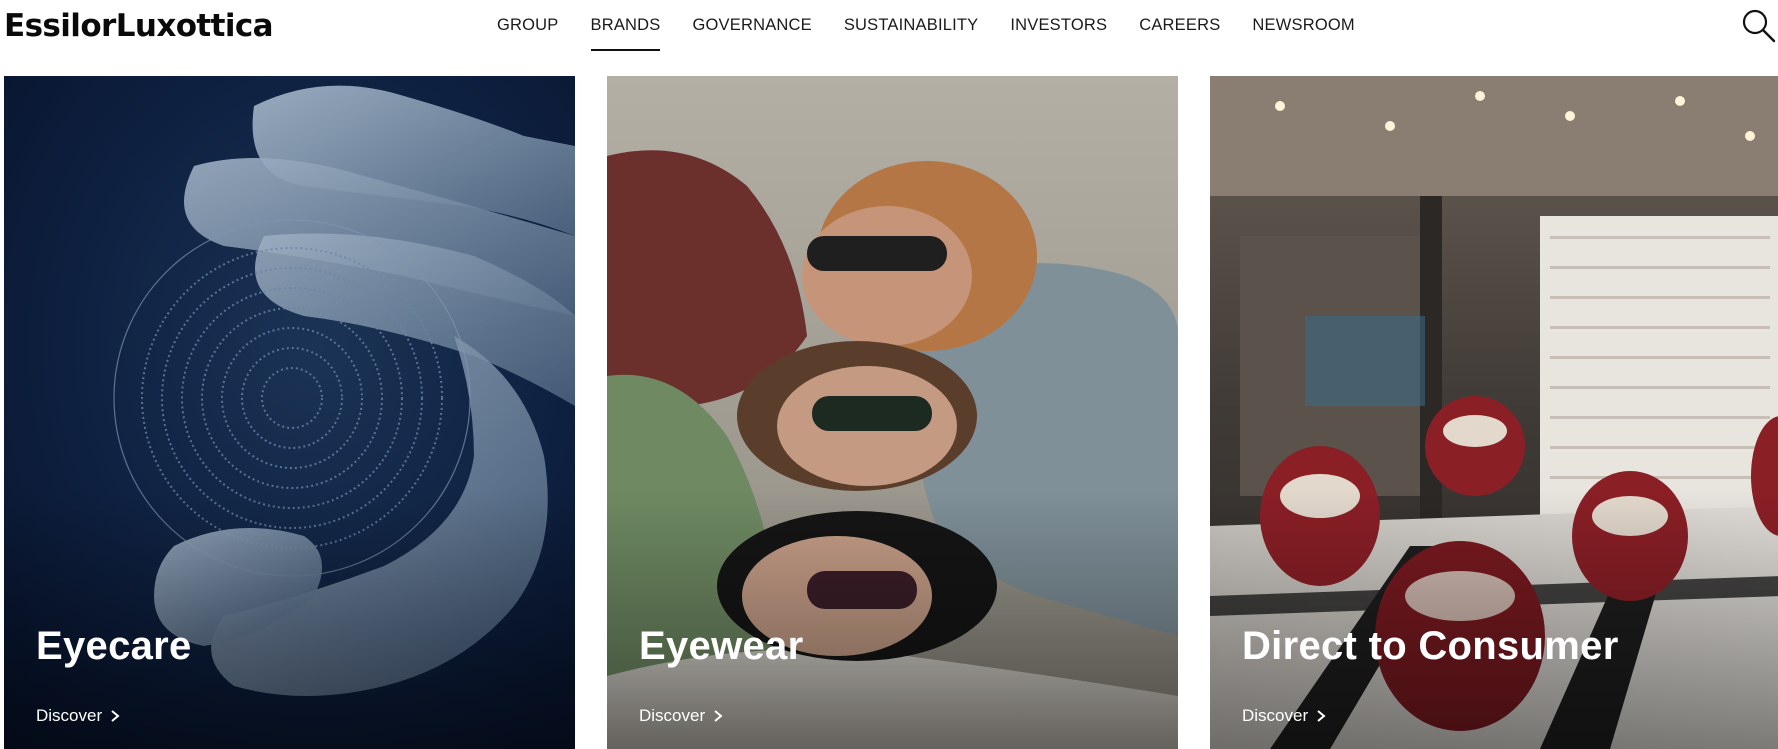 The width and height of the screenshot is (1778, 749). Describe the element at coordinates (625, 26) in the screenshot. I see `nav-item-brands: BRANDS` at that location.